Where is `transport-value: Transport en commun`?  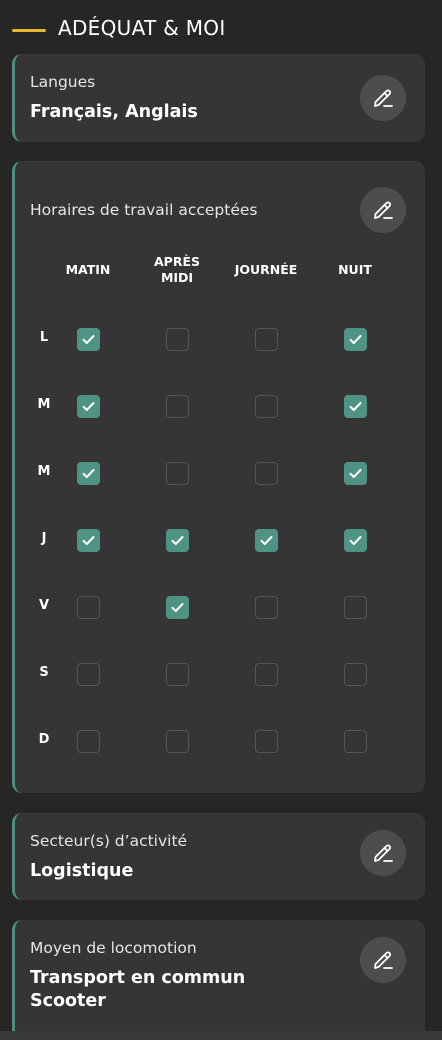
transport-value: Transport en commun is located at coordinates (138, 978).